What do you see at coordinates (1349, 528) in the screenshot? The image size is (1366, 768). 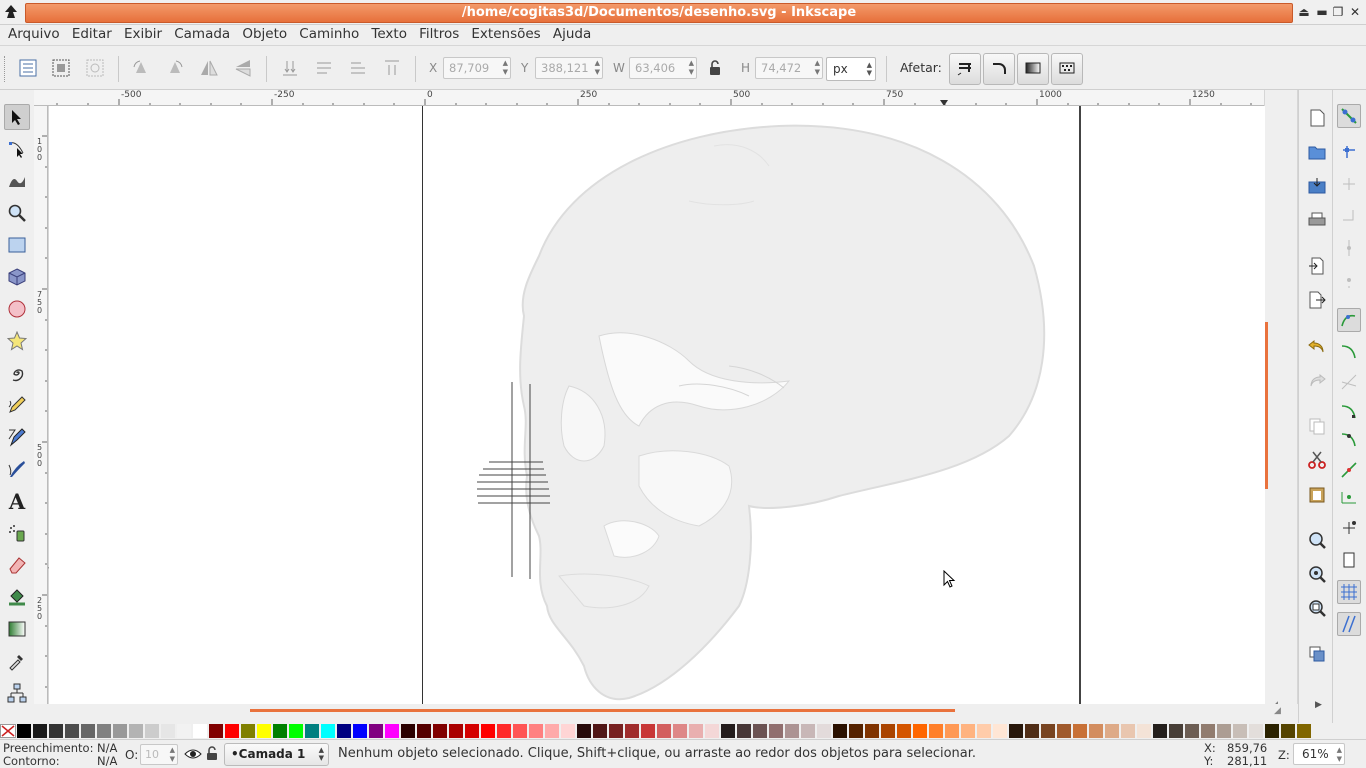 I see `snap-rotation-center-button` at bounding box center [1349, 528].